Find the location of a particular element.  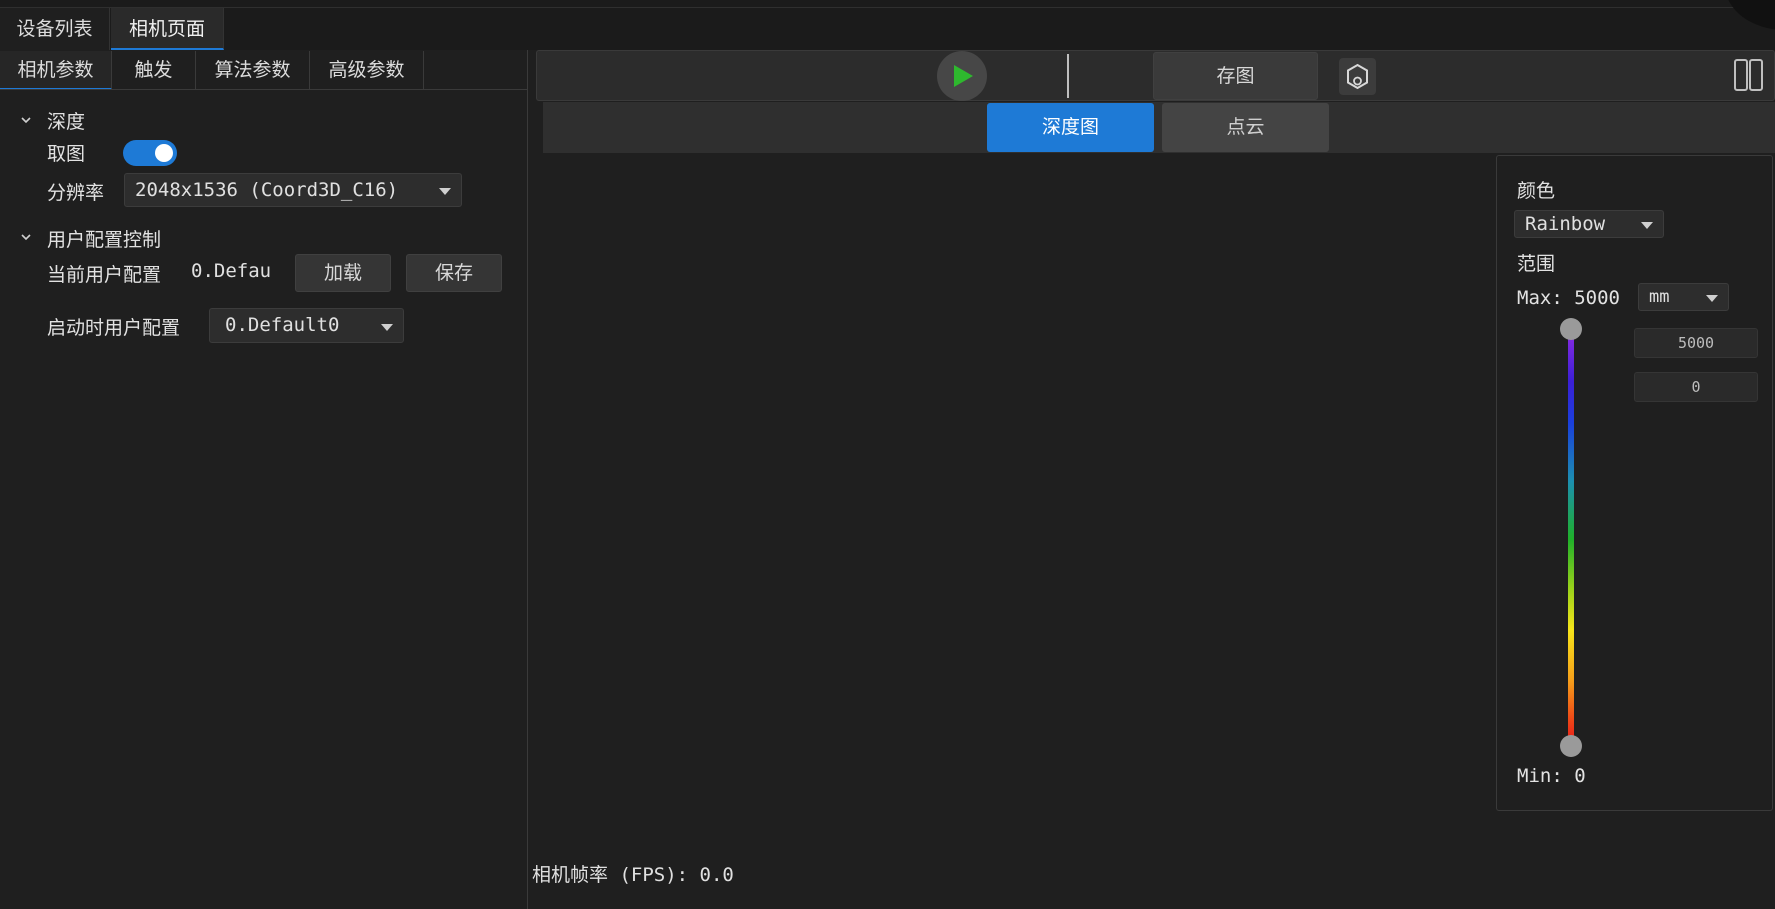

resolution-label: 分辨率 is located at coordinates (76, 193).